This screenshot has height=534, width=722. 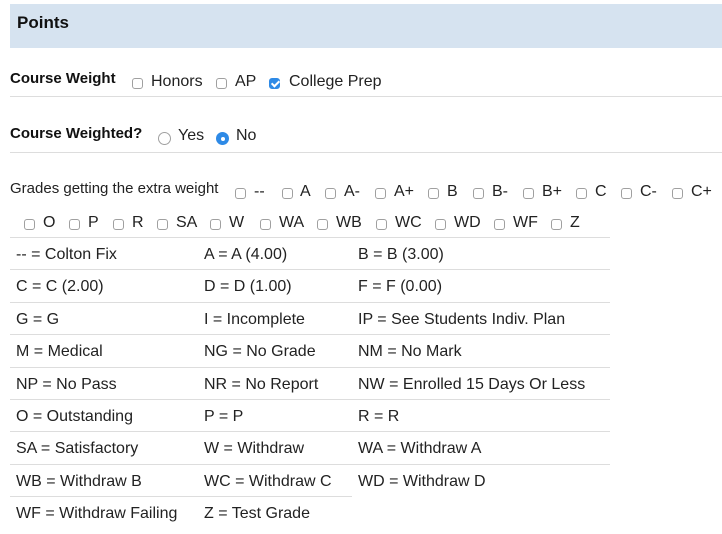 I want to click on grade-label-o: O, so click(x=49, y=223).